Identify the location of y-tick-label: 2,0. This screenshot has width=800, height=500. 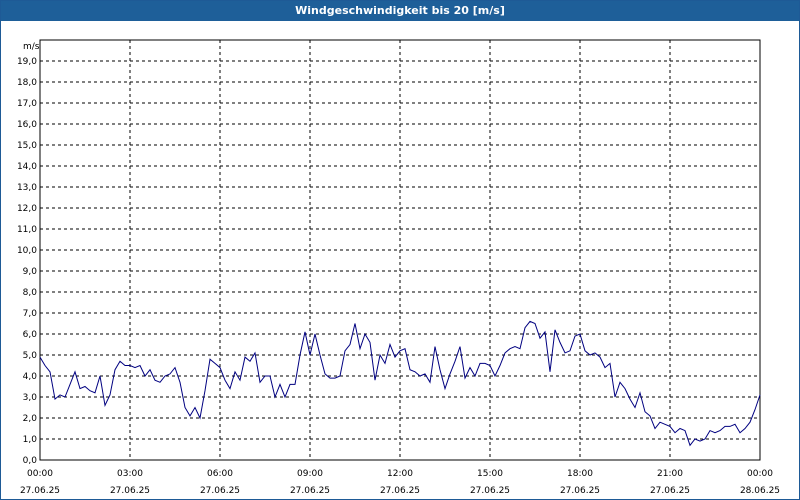
(30, 419).